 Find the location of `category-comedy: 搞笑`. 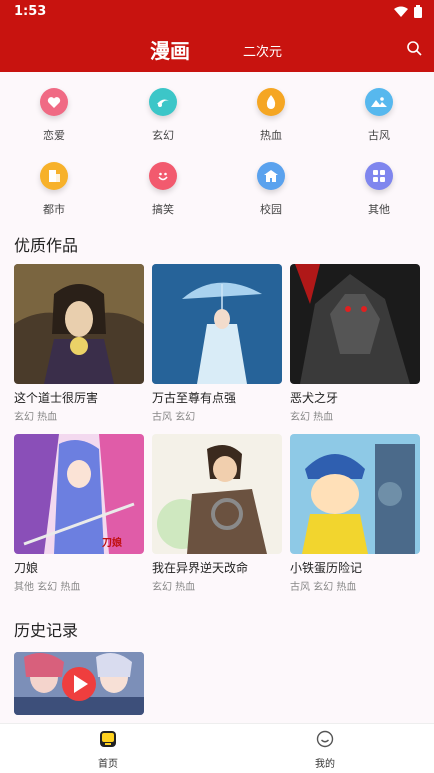

category-comedy: 搞笑 is located at coordinates (163, 185).